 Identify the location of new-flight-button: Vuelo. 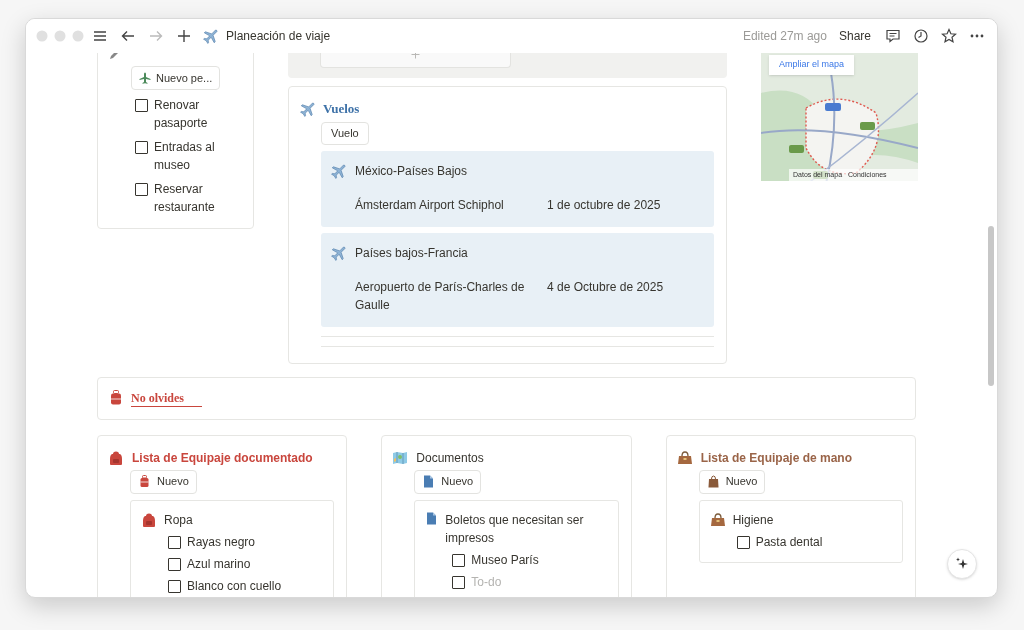
(345, 133).